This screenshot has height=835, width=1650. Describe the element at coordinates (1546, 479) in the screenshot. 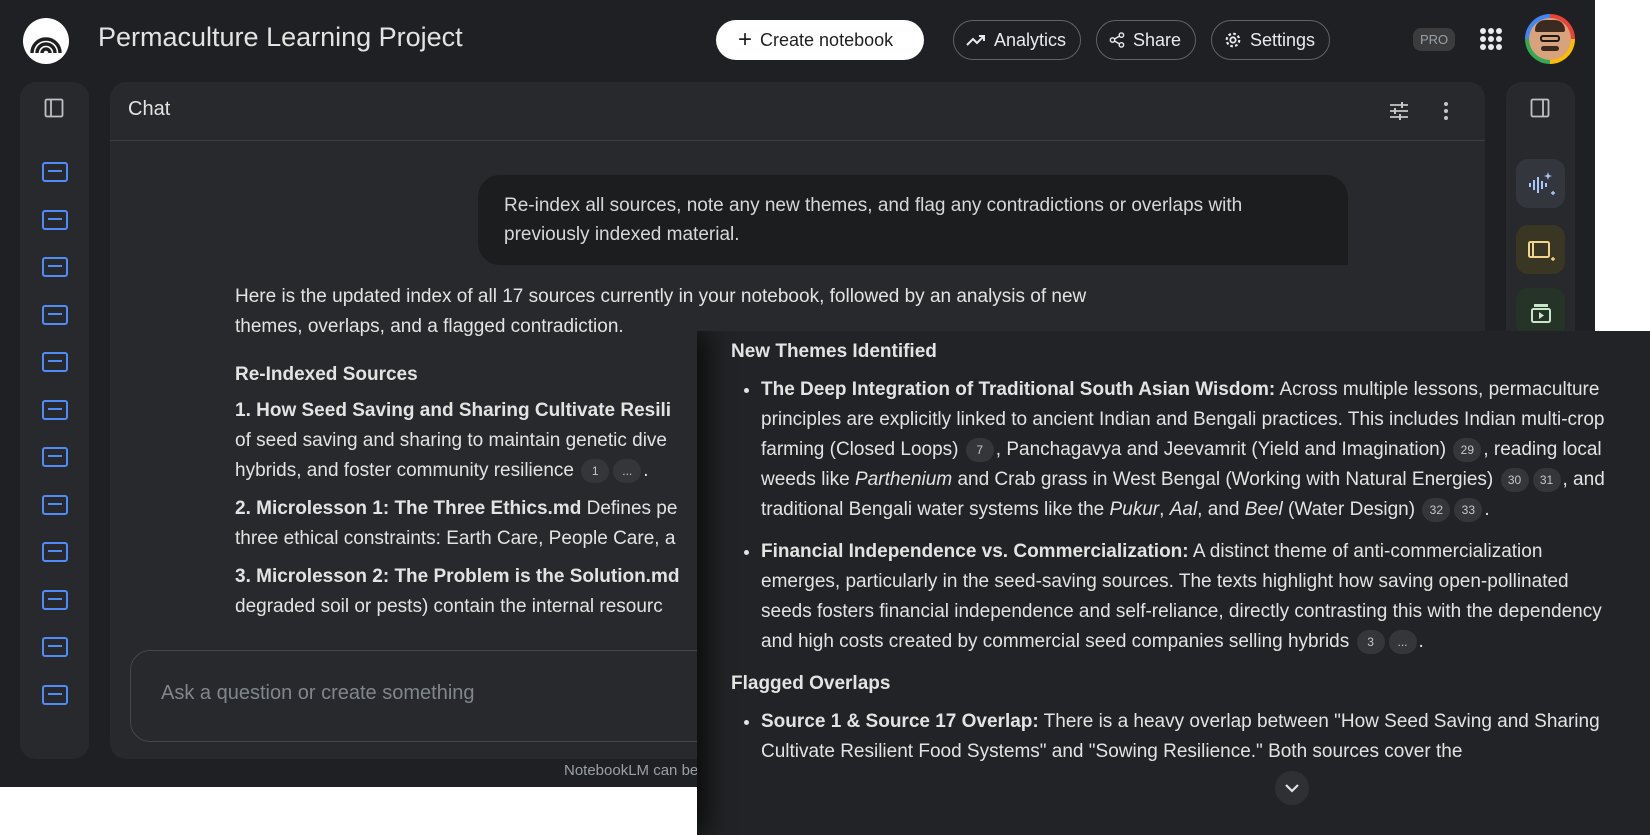

I see `citation-chip: 31` at that location.